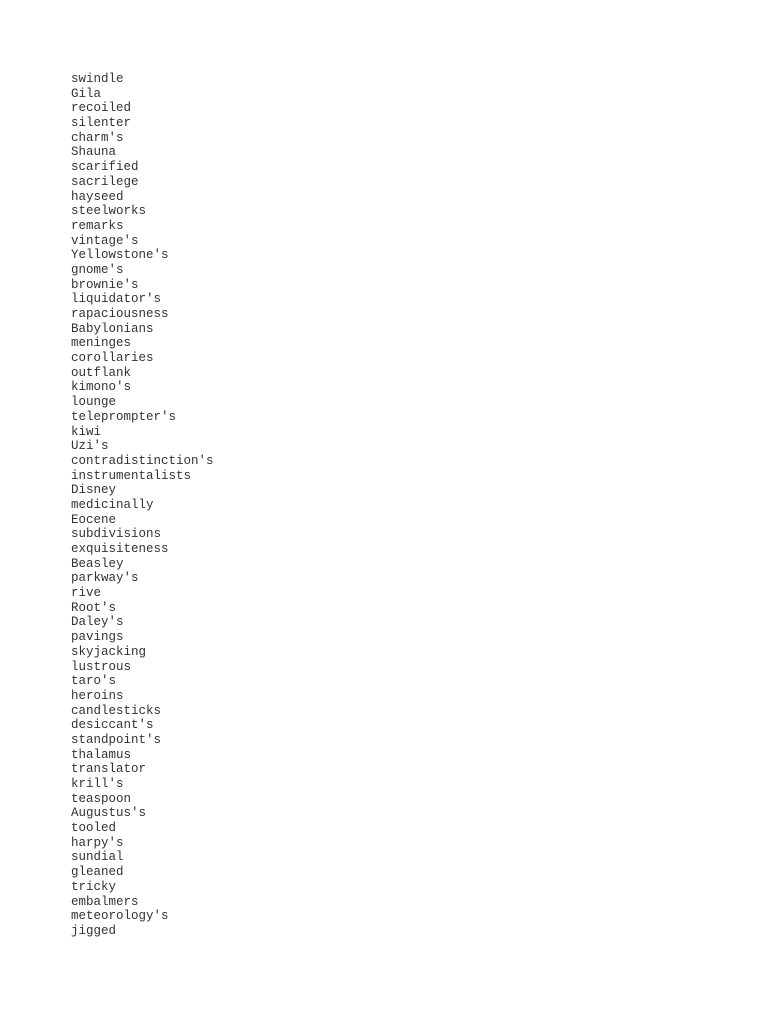 This screenshot has width=768, height=1024. I want to click on word-list-item: gleaned, so click(97, 872).